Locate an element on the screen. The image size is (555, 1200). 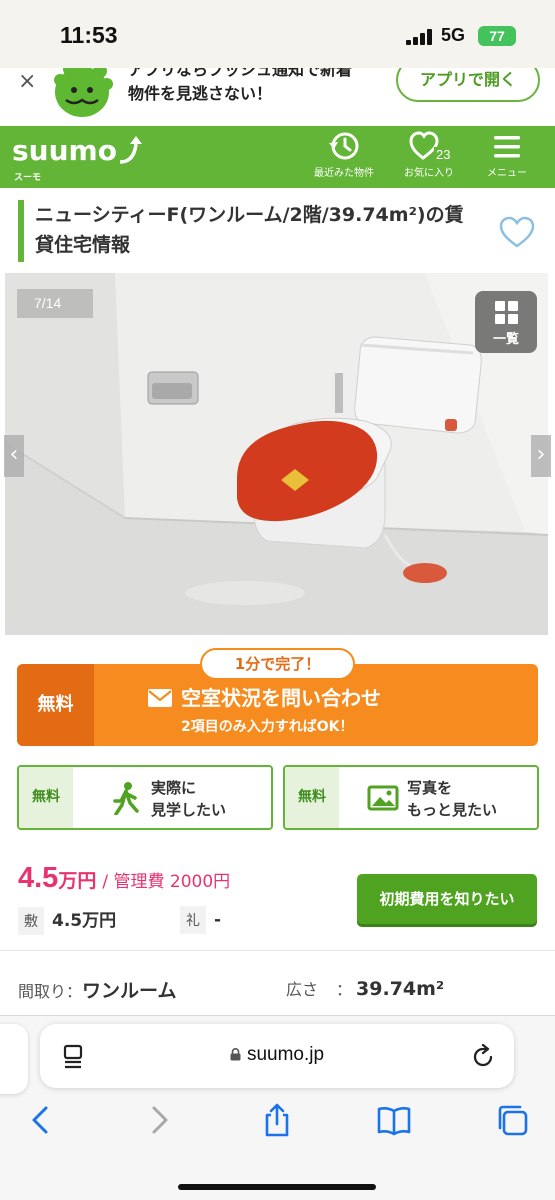
network-label: 5G is located at coordinates (453, 35).